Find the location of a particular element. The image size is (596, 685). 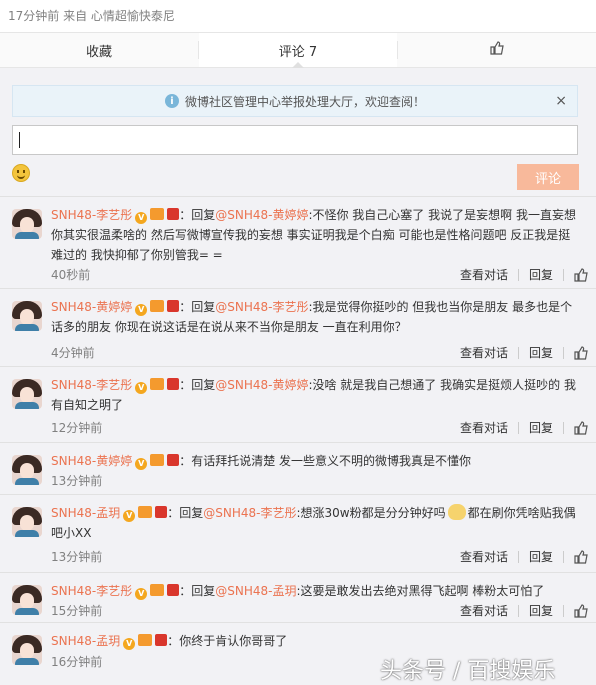

comment-time: 12分钟前 is located at coordinates (77, 428).